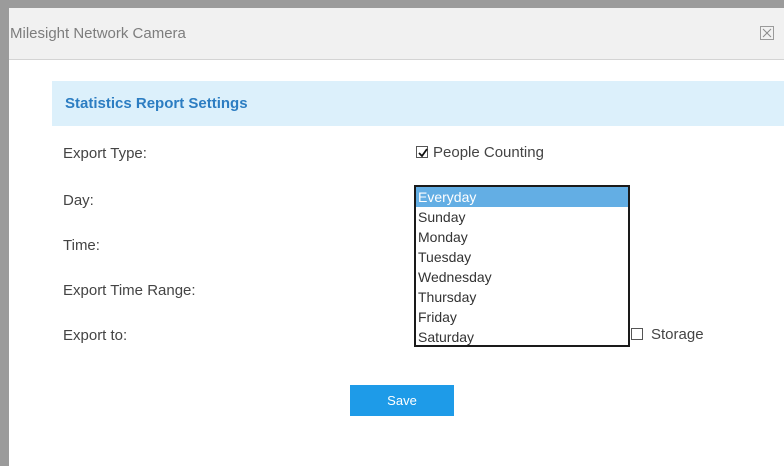  I want to click on time-label: Time:, so click(81, 245).